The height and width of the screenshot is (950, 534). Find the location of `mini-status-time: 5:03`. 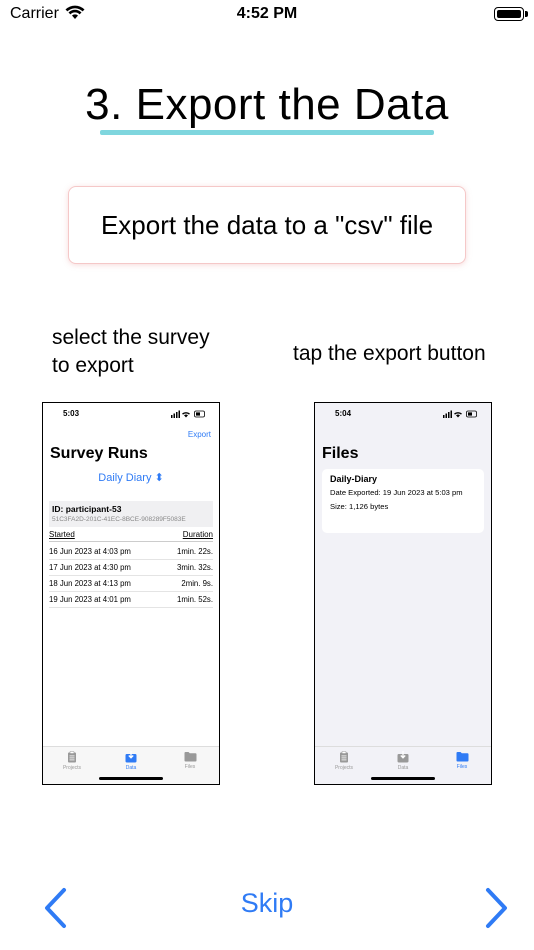

mini-status-time: 5:03 is located at coordinates (71, 413).